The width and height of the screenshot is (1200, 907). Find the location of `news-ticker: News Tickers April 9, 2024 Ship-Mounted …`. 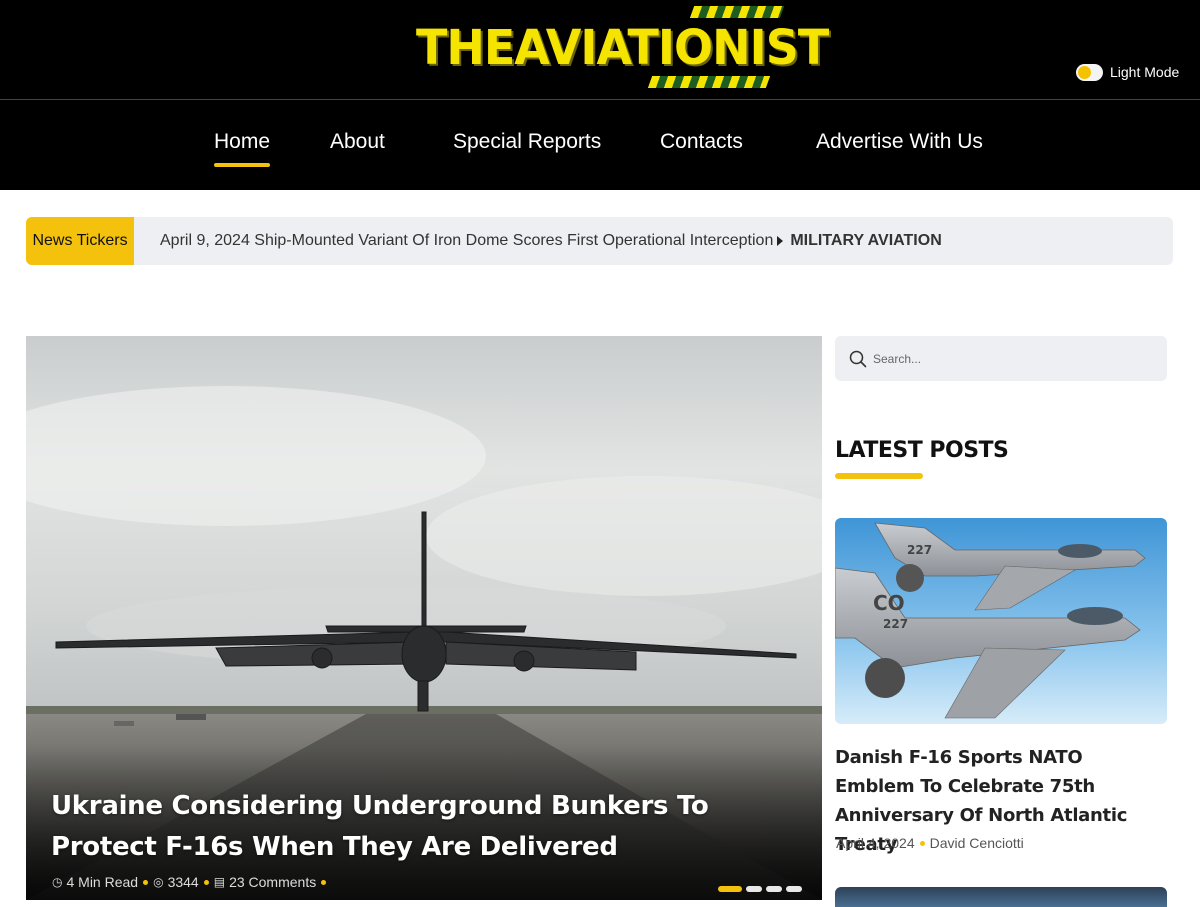

news-ticker: News Tickers April 9, 2024 Ship-Mounted … is located at coordinates (599, 241).